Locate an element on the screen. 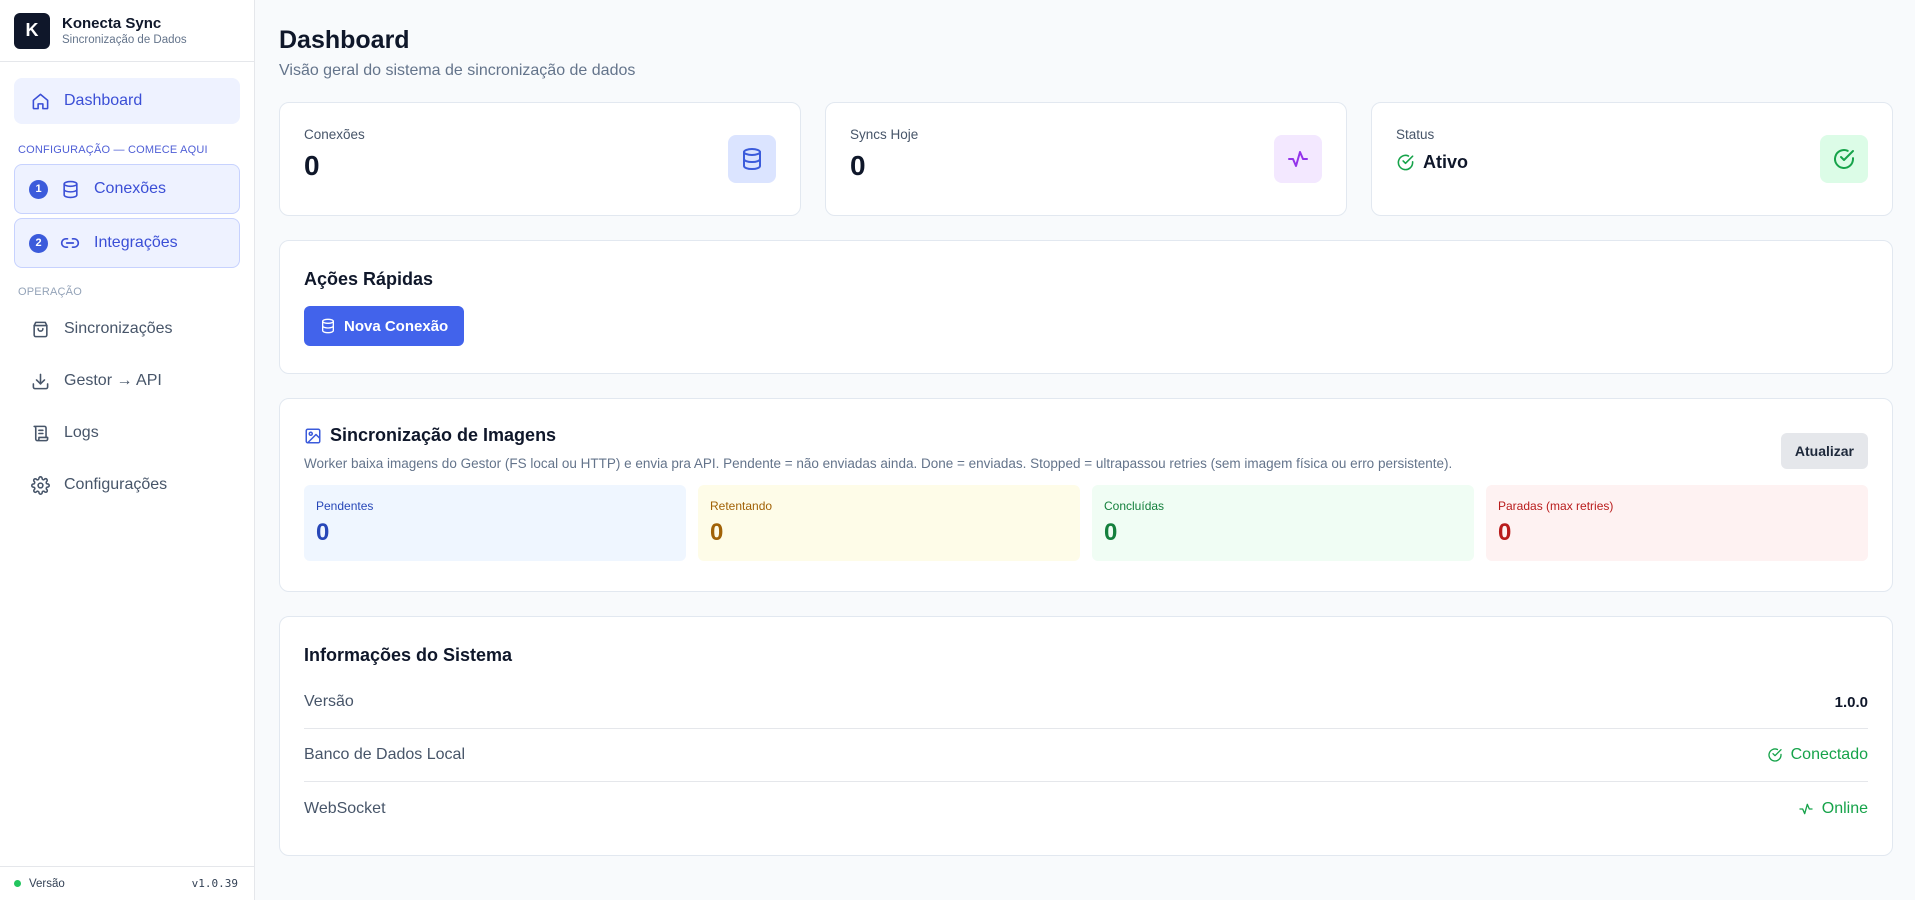 The width and height of the screenshot is (1915, 900). system-info-title: Informações do Sistema is located at coordinates (408, 655).